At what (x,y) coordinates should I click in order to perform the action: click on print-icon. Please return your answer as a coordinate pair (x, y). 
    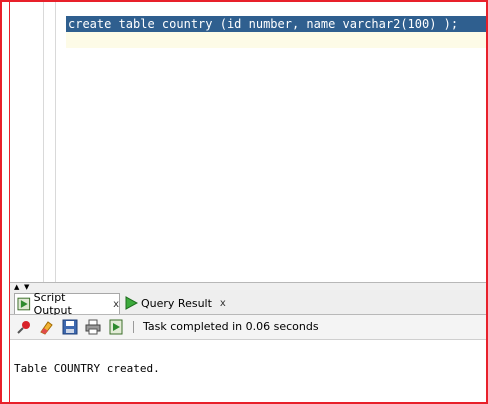
    Looking at the image, I should click on (93, 327).